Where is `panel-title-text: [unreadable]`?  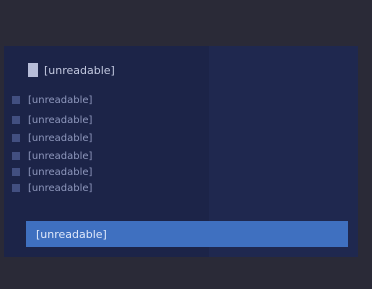 panel-title-text: [unreadable] is located at coordinates (79, 70).